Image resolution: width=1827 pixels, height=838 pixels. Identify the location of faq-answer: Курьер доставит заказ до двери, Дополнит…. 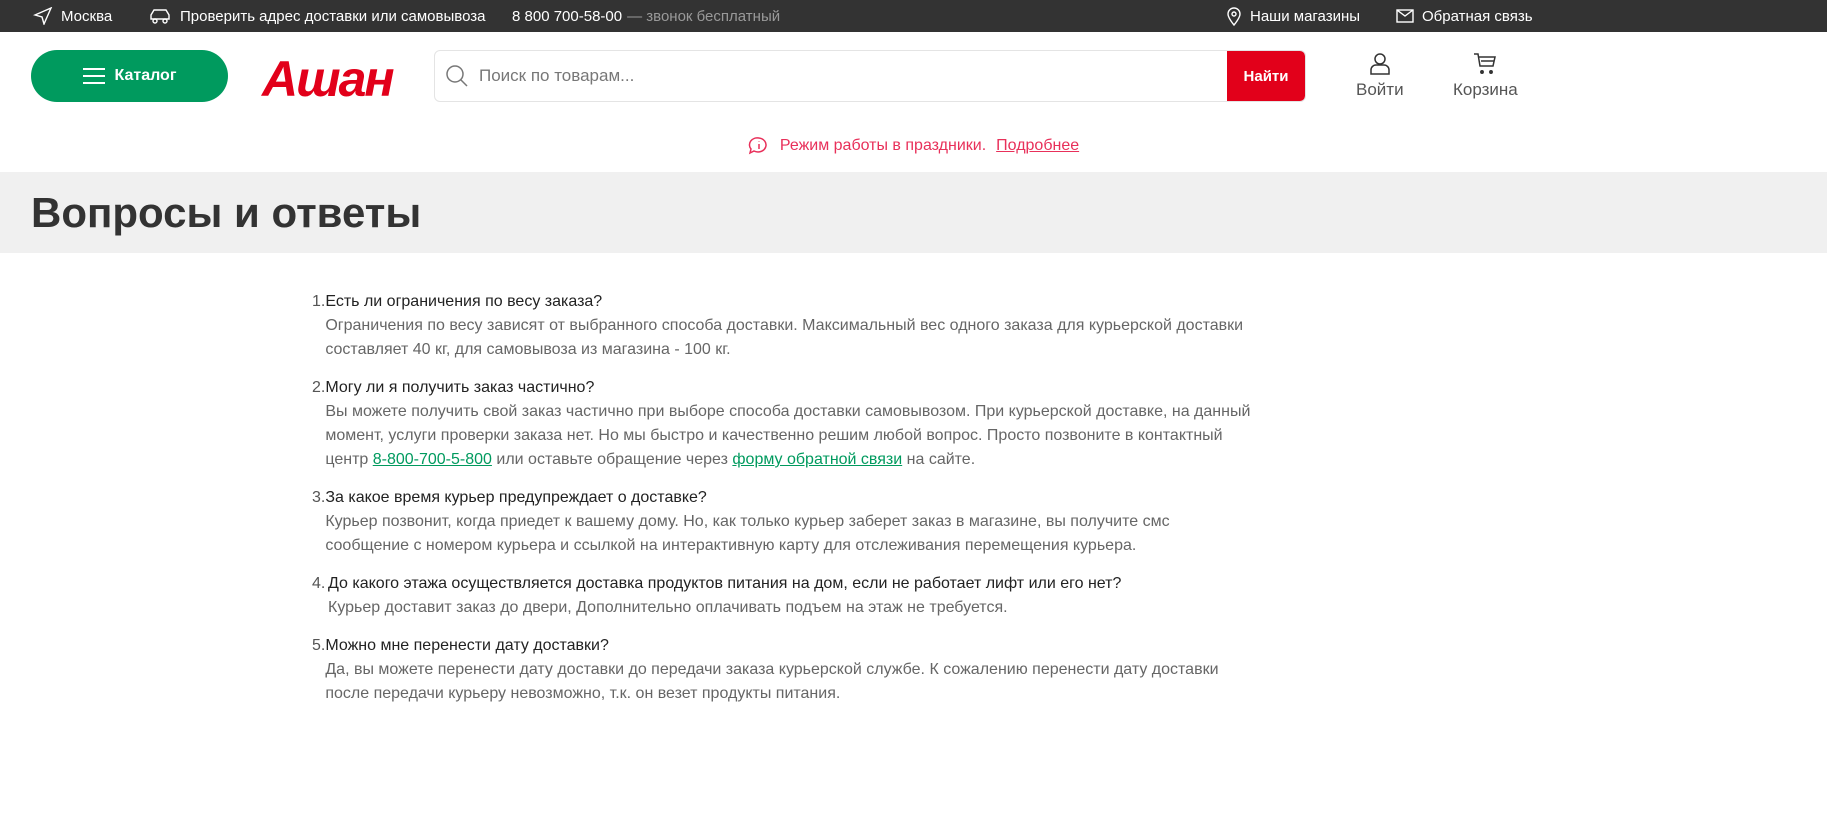
(668, 607).